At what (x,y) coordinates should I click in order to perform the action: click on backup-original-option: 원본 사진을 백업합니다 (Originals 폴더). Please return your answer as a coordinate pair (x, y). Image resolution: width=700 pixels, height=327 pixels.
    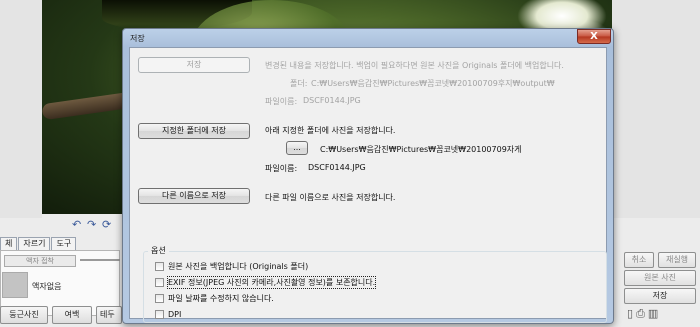
    Looking at the image, I should click on (231, 266).